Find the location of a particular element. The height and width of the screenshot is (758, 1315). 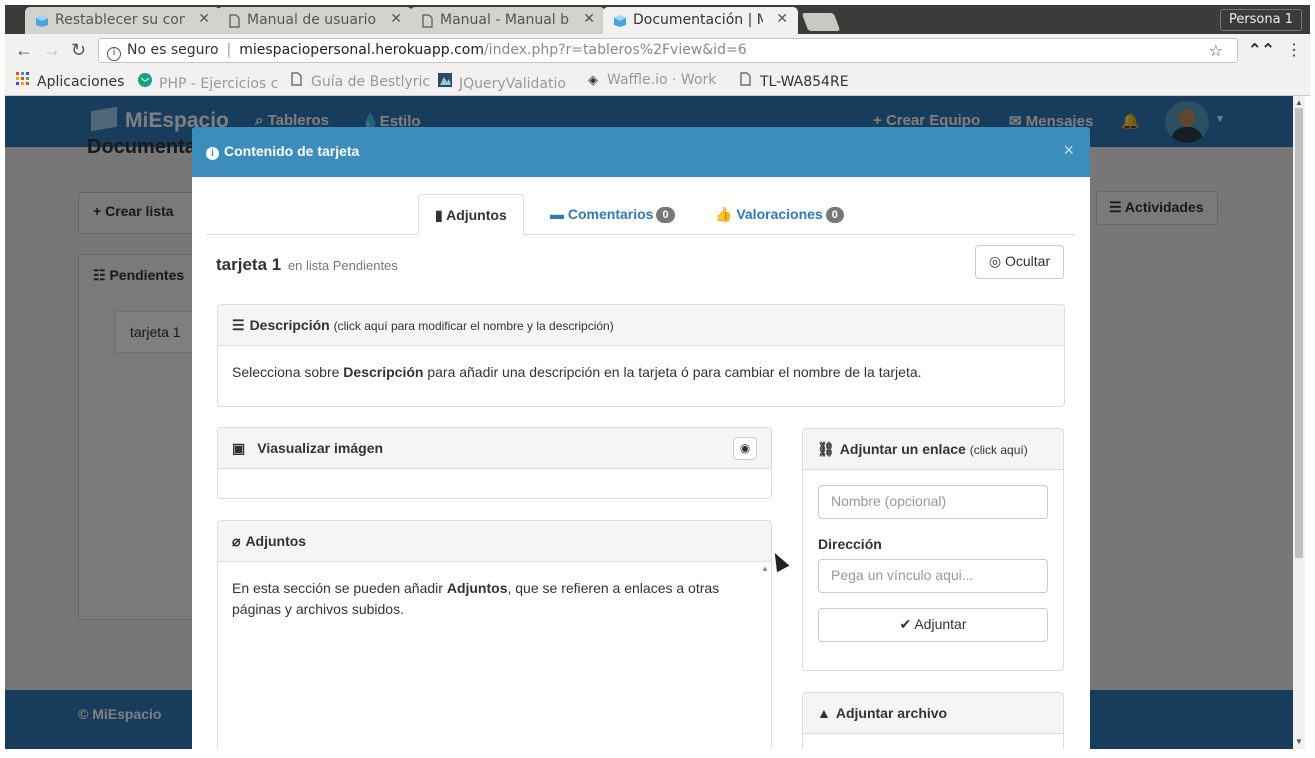

attachments-heading: ⌀ Adjuntos is located at coordinates (494, 541).